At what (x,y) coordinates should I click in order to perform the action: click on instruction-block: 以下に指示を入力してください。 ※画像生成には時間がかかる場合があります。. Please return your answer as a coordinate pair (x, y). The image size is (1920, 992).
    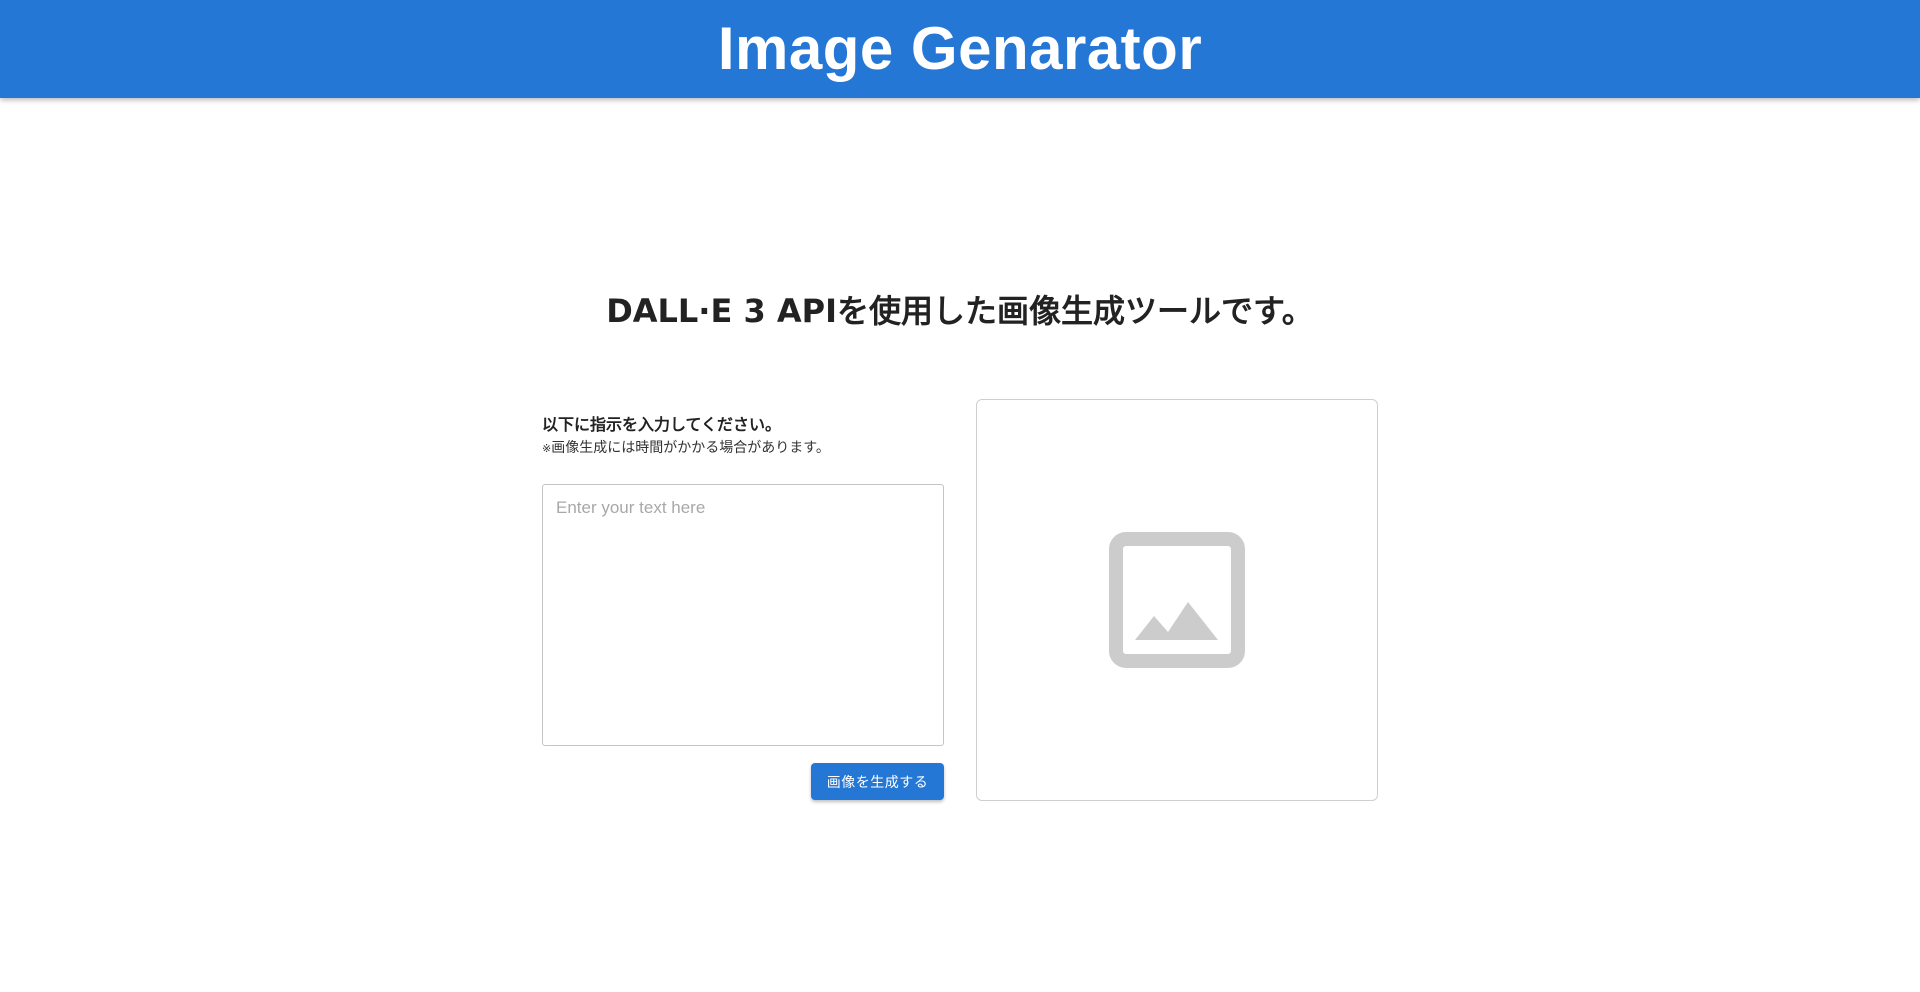
    Looking at the image, I should click on (743, 436).